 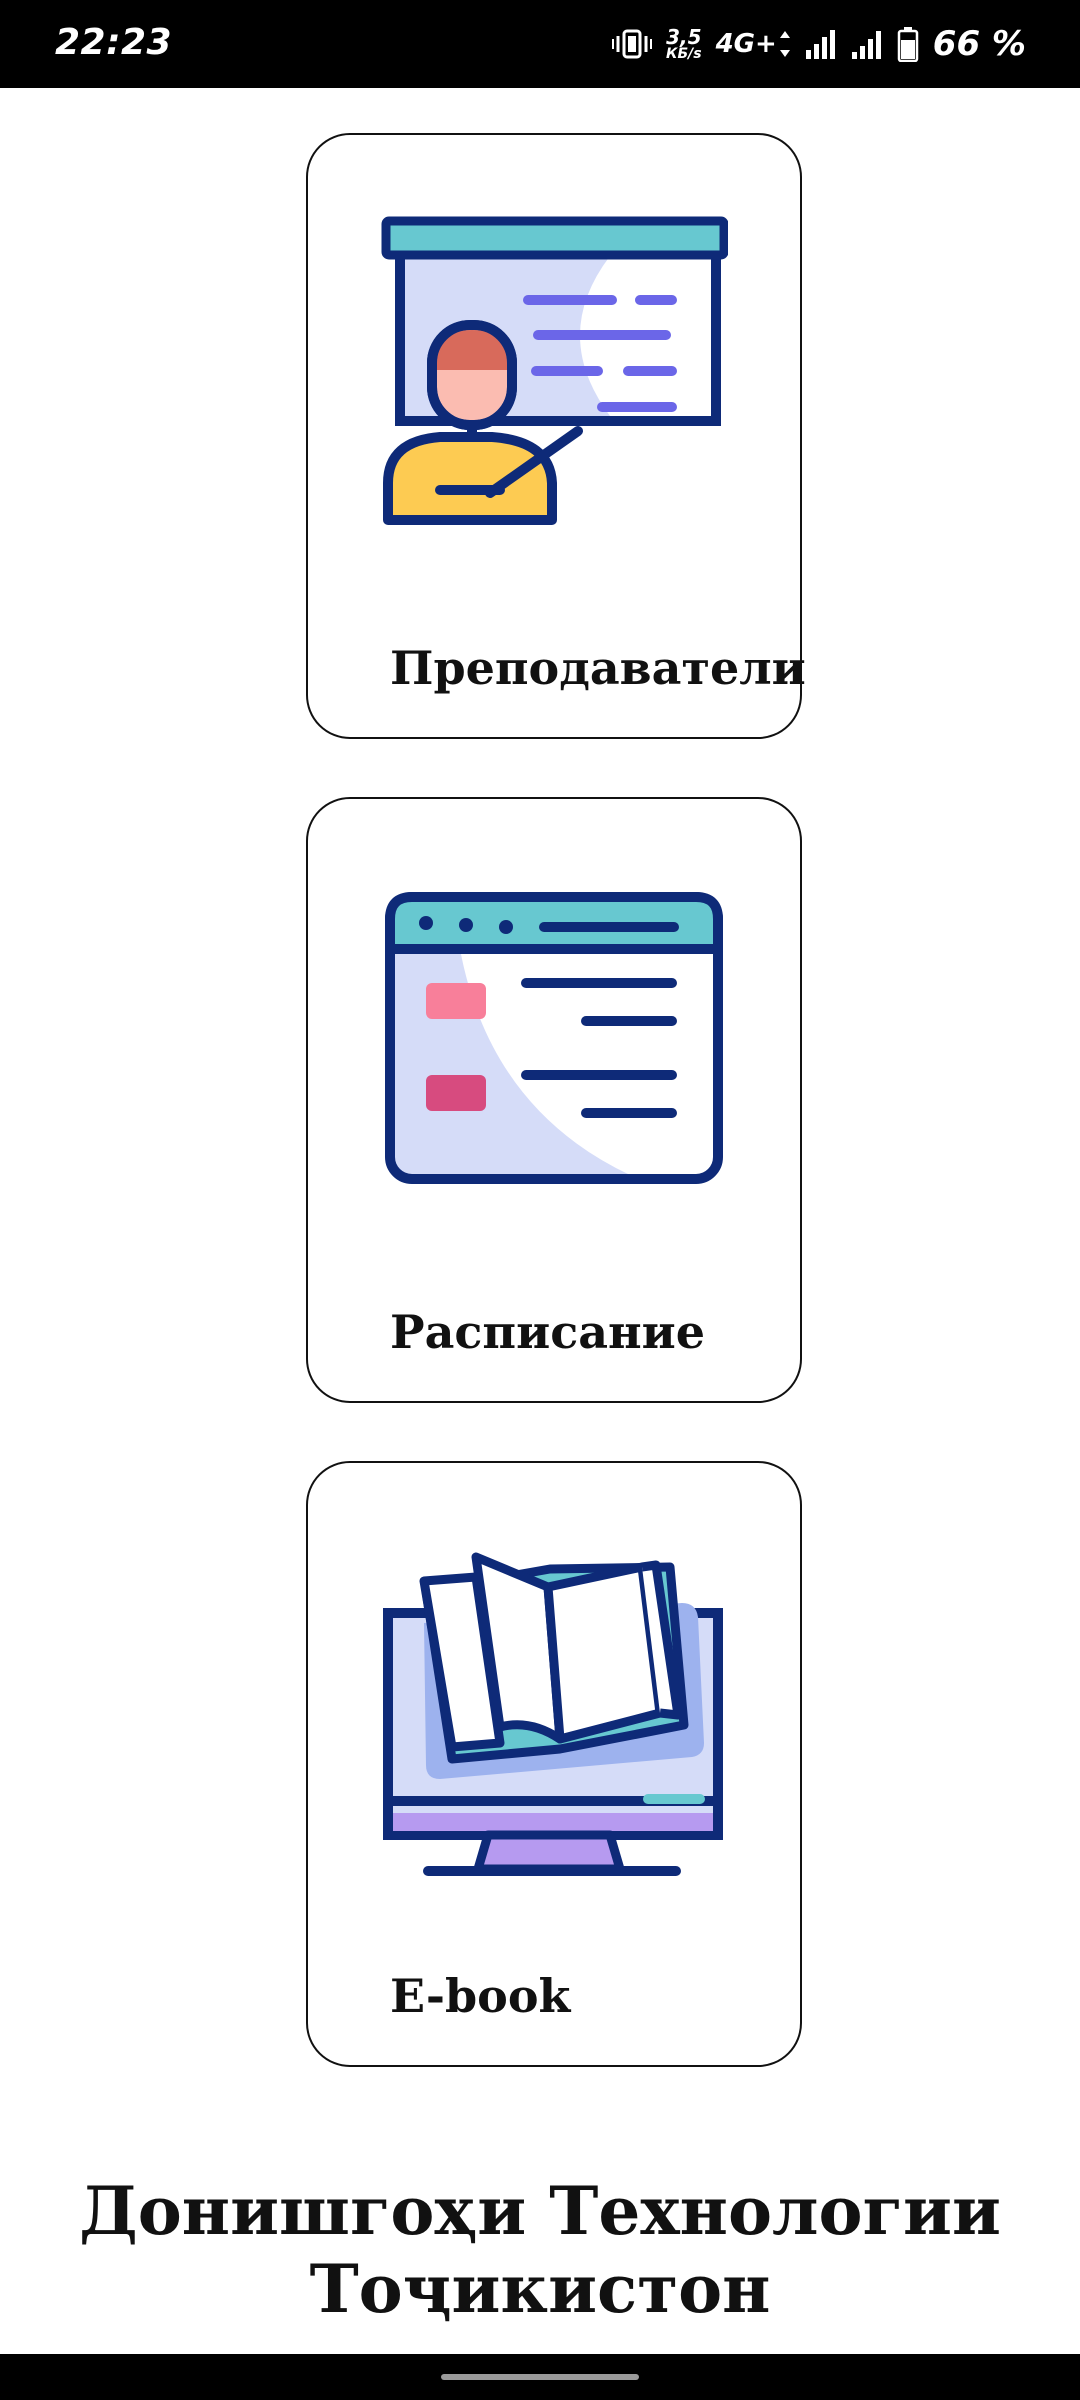 I want to click on home-gesture-handle, so click(x=540, y=2377).